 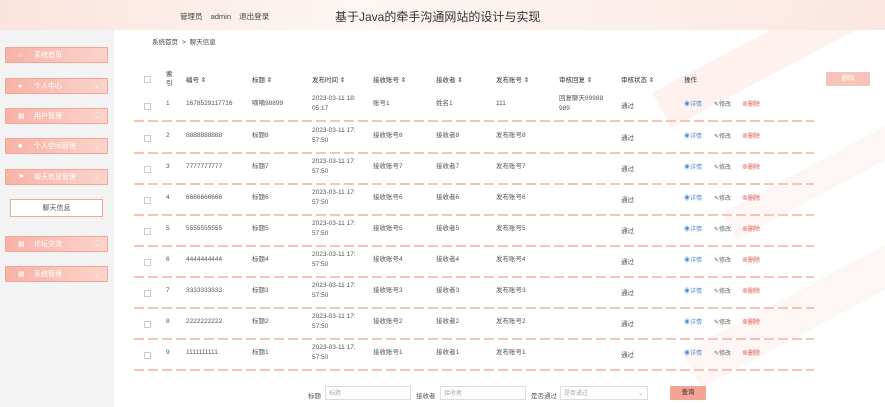 I want to click on column-header-2: 标题 ⇕, so click(x=262, y=79).